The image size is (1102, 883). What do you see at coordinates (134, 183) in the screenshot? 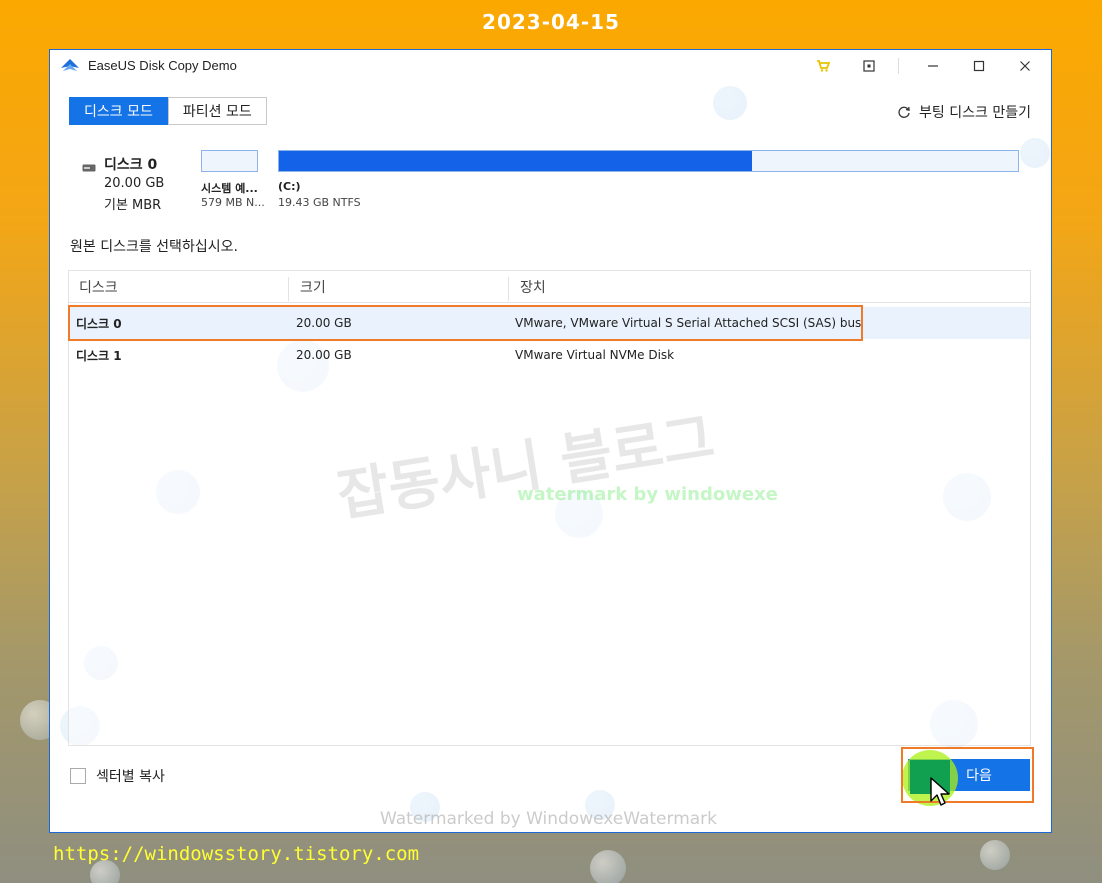
I see `disk-summary-size: 20.00 GB` at bounding box center [134, 183].